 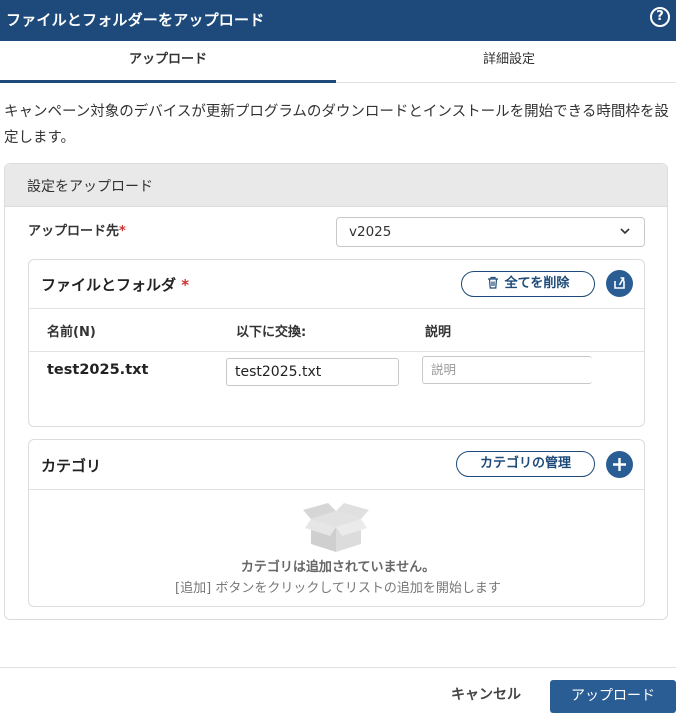 I want to click on destination-value: v2025, so click(x=370, y=232).